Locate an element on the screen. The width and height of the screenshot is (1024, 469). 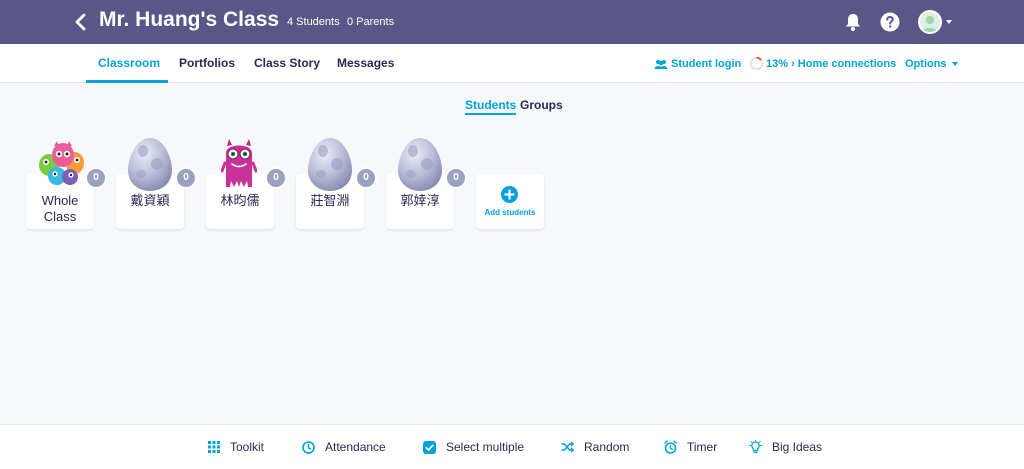
toolkit-label: Toolkit is located at coordinates (247, 447).